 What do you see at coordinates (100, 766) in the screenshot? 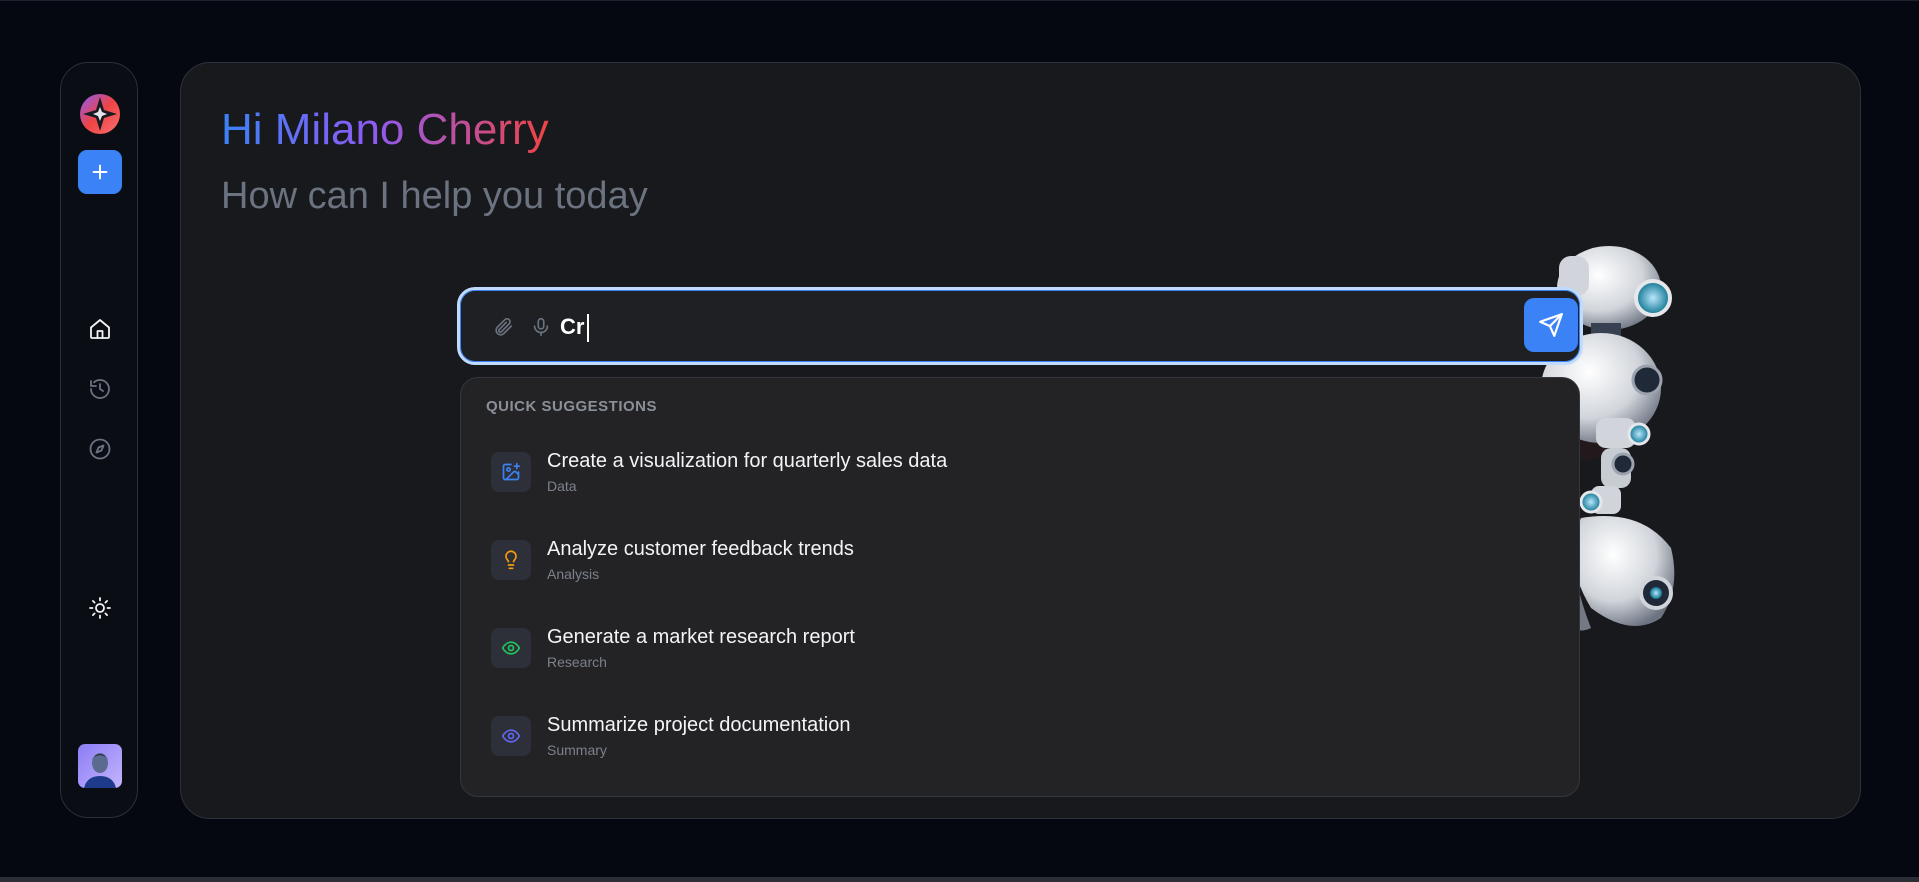
I see `avatar` at bounding box center [100, 766].